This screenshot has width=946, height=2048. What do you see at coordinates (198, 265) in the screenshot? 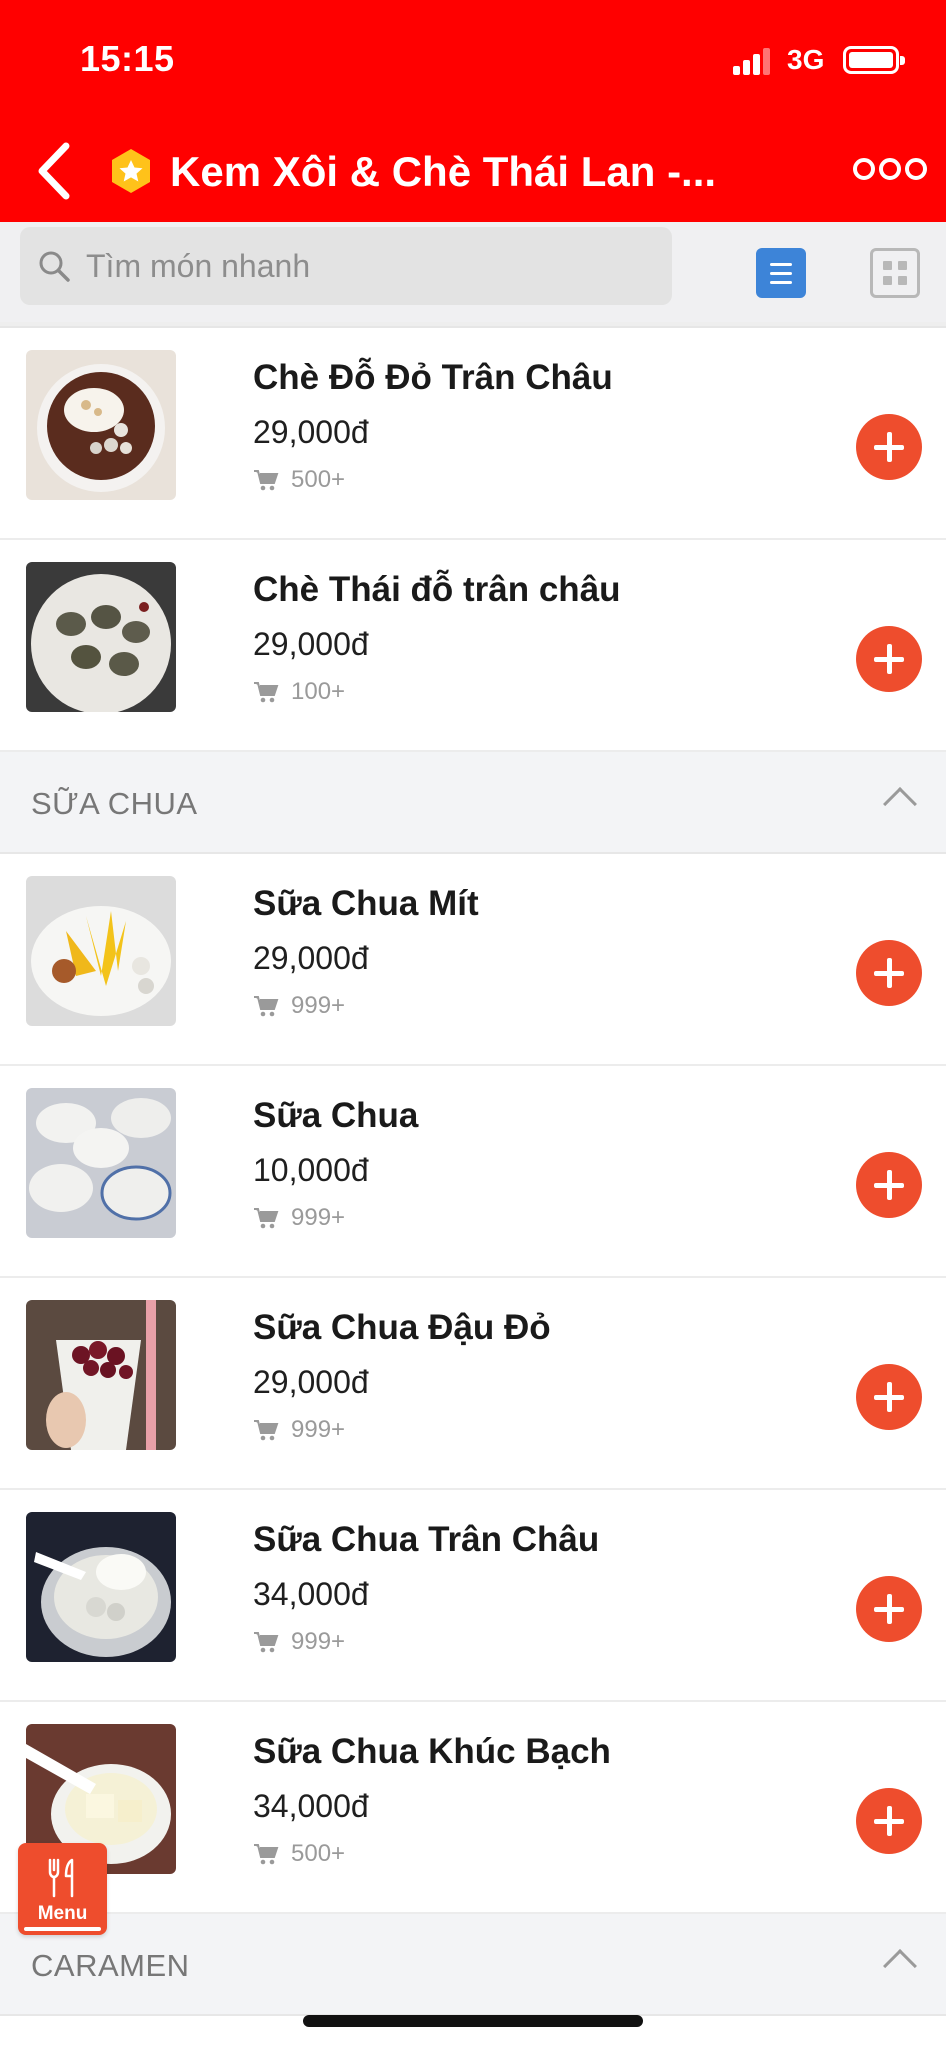
I see `search-placeholder: Tìm món nhanh` at bounding box center [198, 265].